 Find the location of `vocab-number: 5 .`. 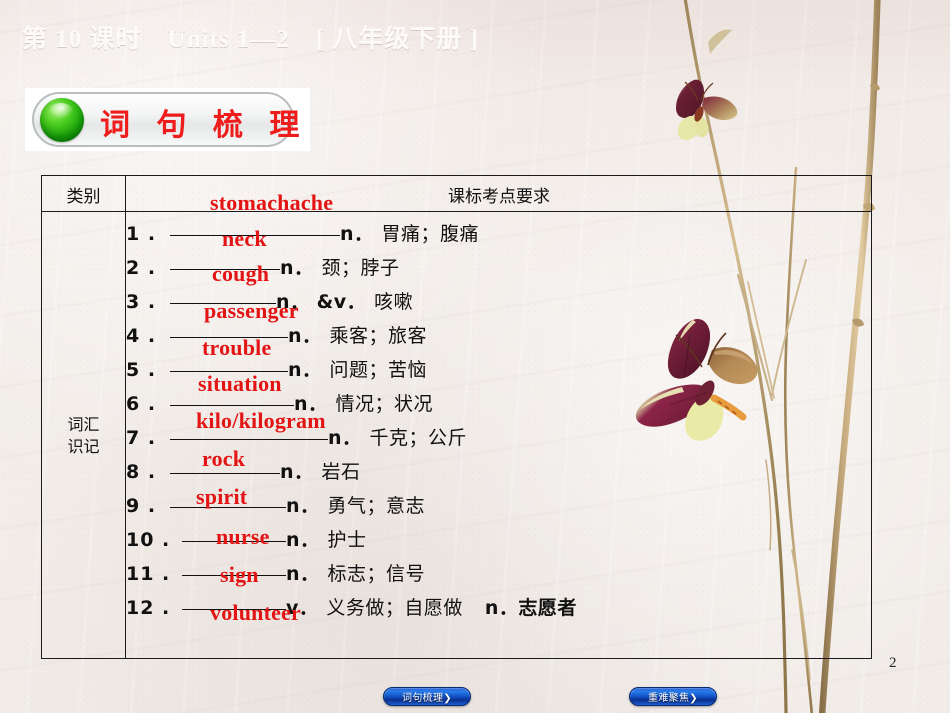

vocab-number: 5 . is located at coordinates (141, 370).